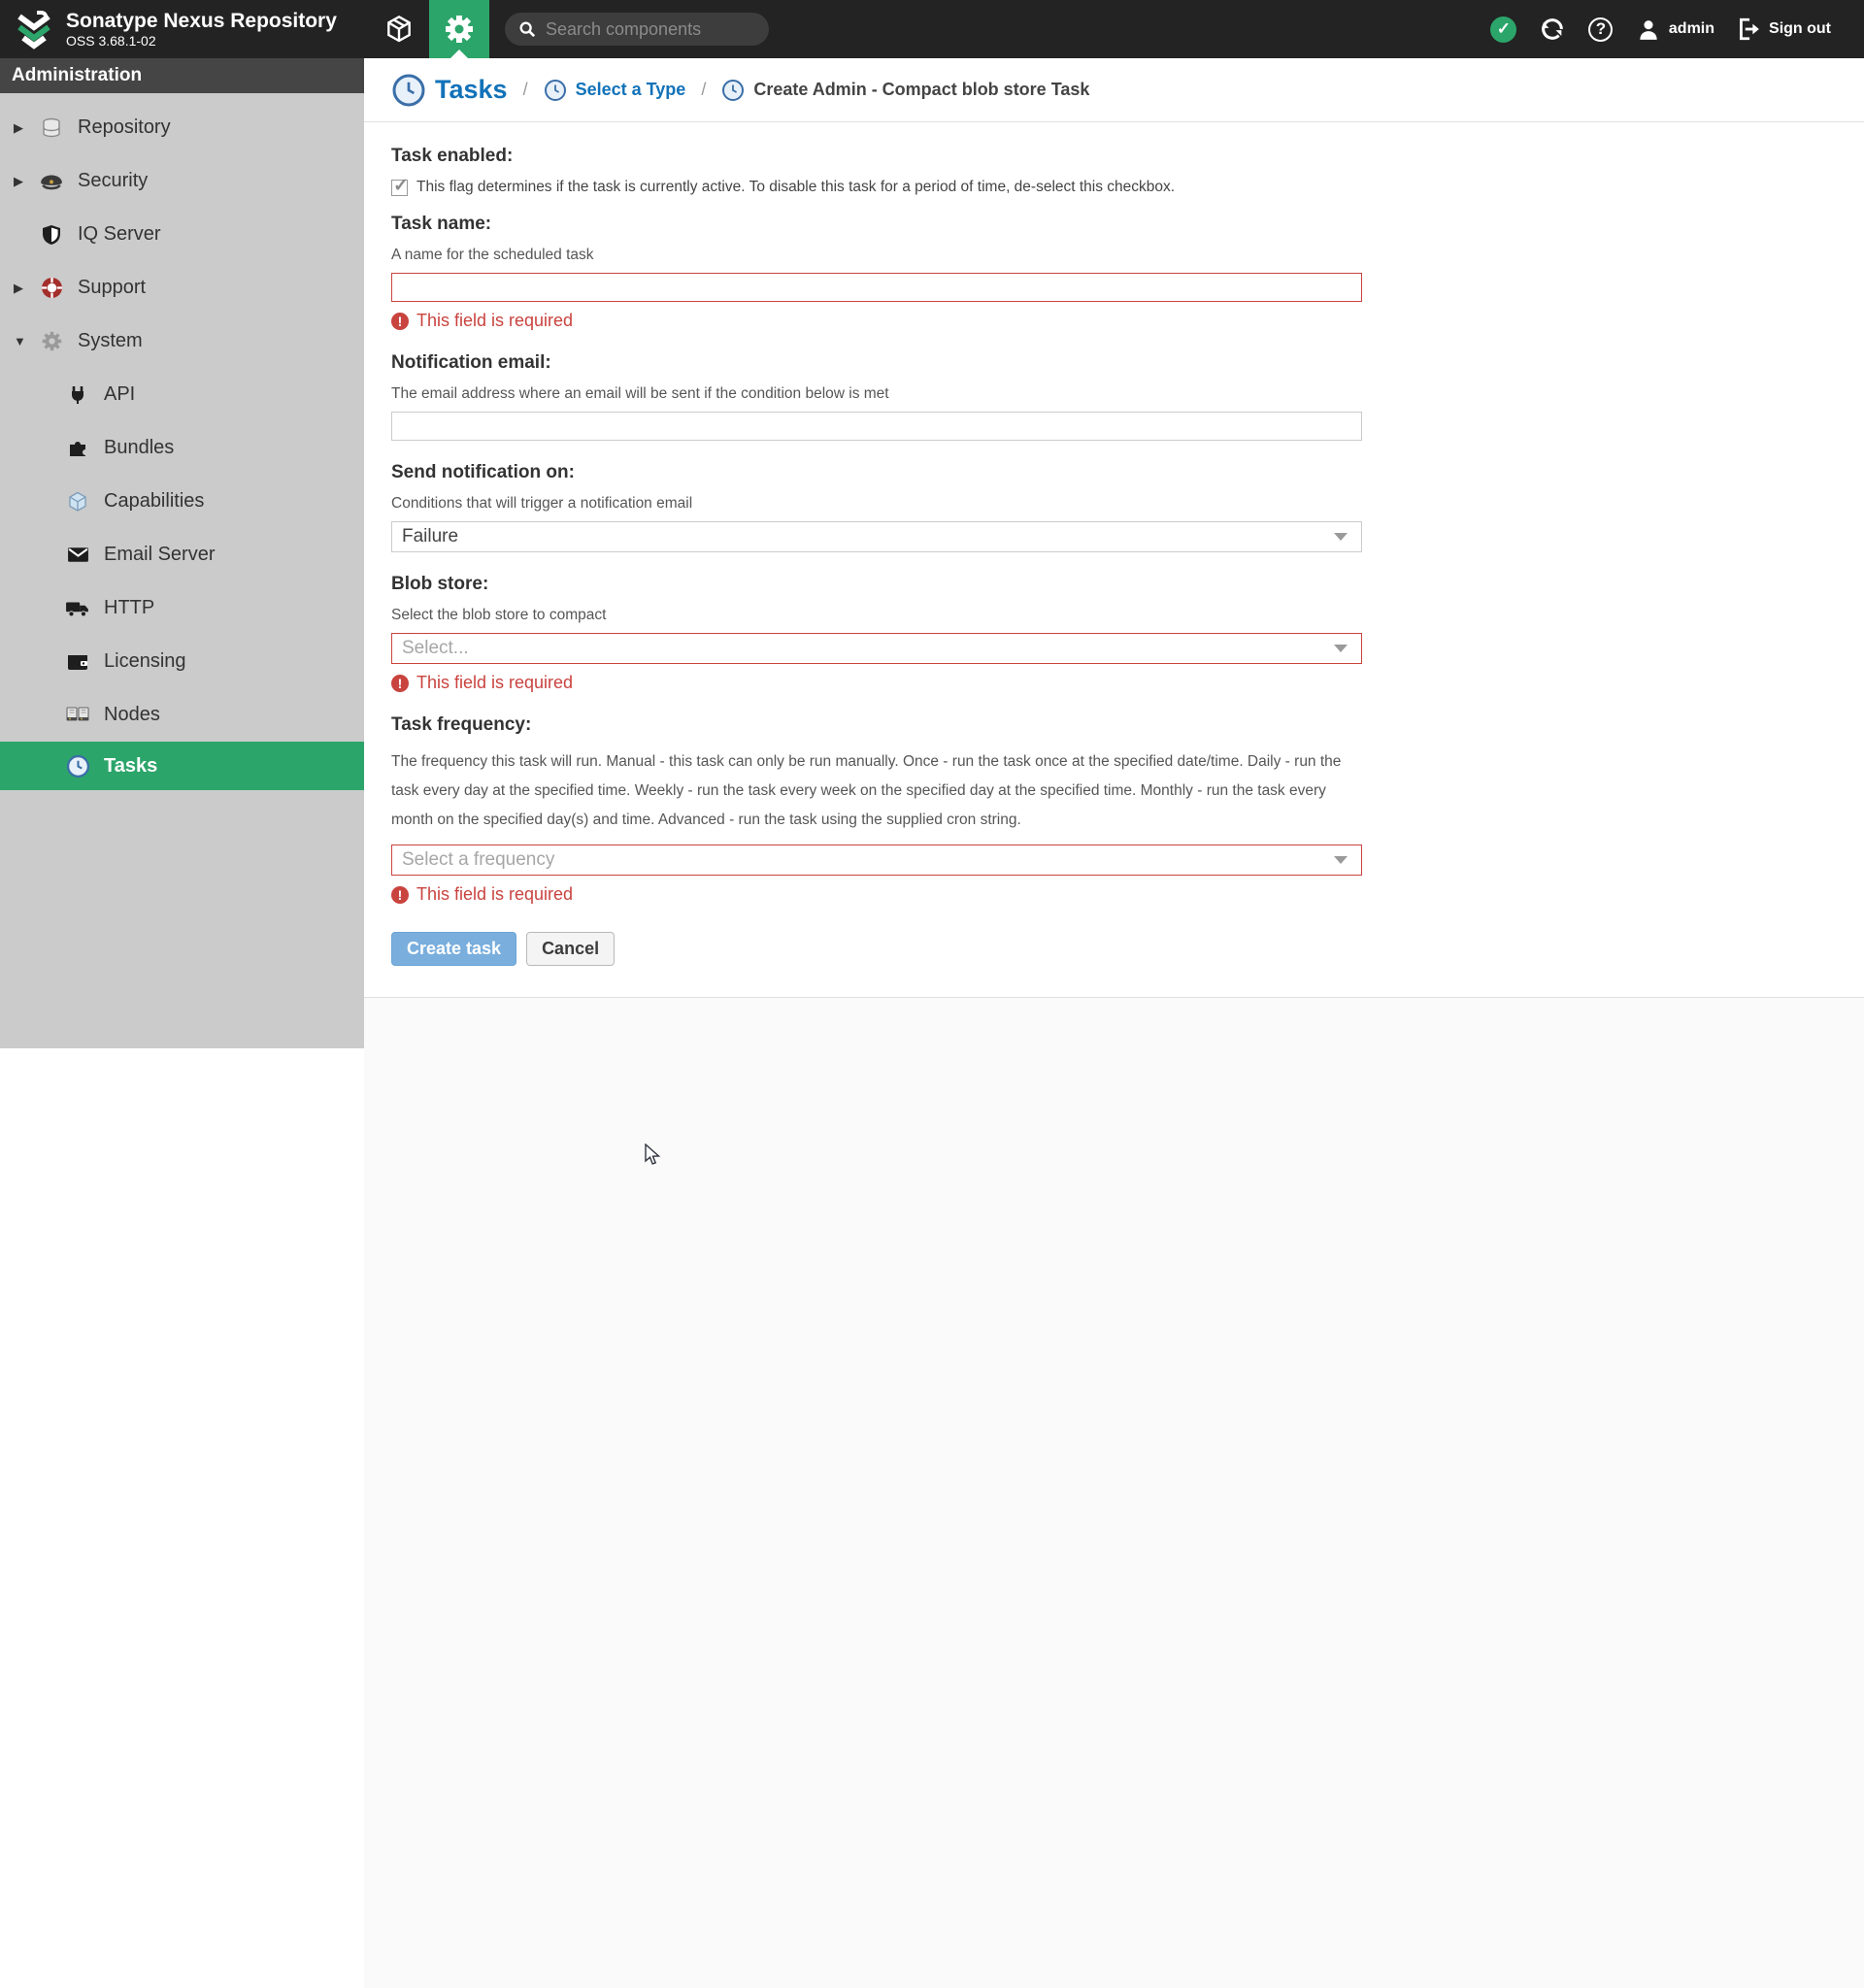 Image resolution: width=1864 pixels, height=1988 pixels. What do you see at coordinates (154, 501) in the screenshot?
I see `sidebar-item-label: Capabilities` at bounding box center [154, 501].